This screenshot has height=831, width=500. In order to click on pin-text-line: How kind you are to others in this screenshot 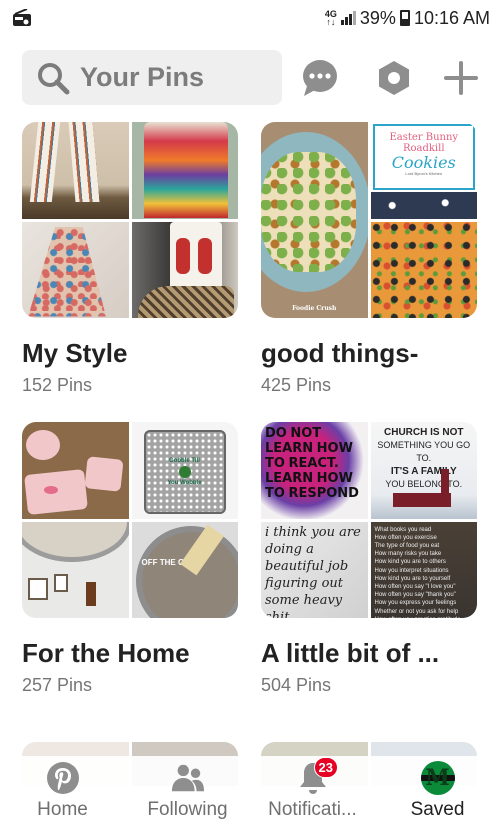, I will do `click(410, 562)`.